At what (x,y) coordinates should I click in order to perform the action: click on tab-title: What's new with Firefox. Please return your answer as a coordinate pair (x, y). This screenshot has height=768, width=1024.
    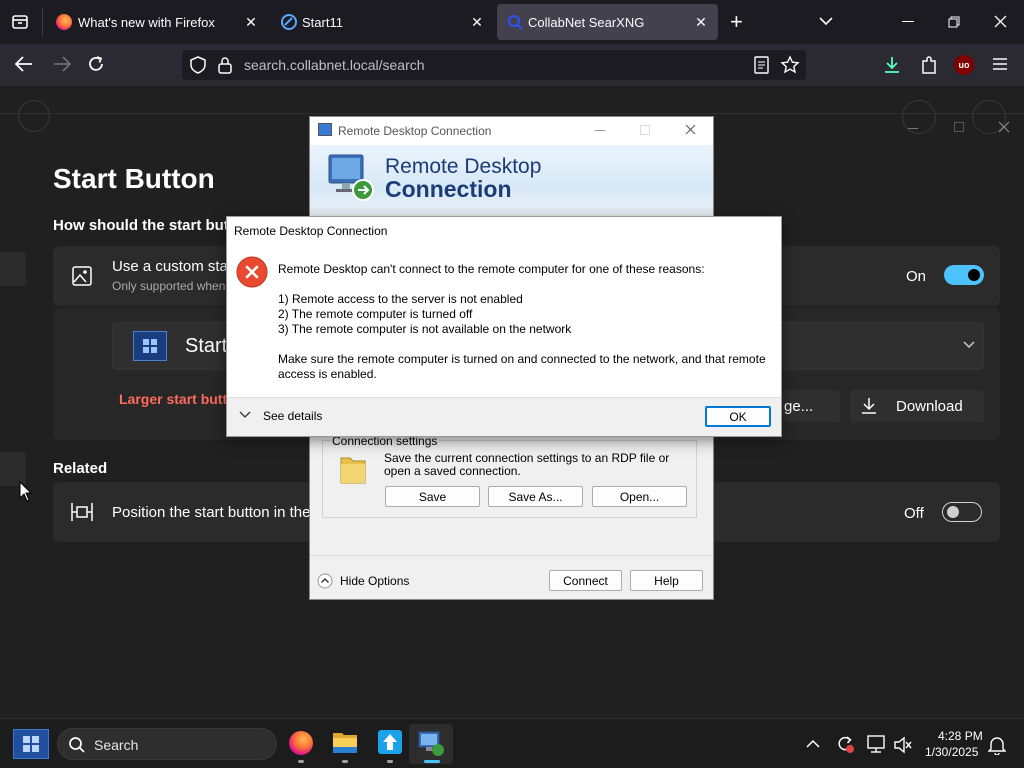
    Looking at the image, I should click on (146, 22).